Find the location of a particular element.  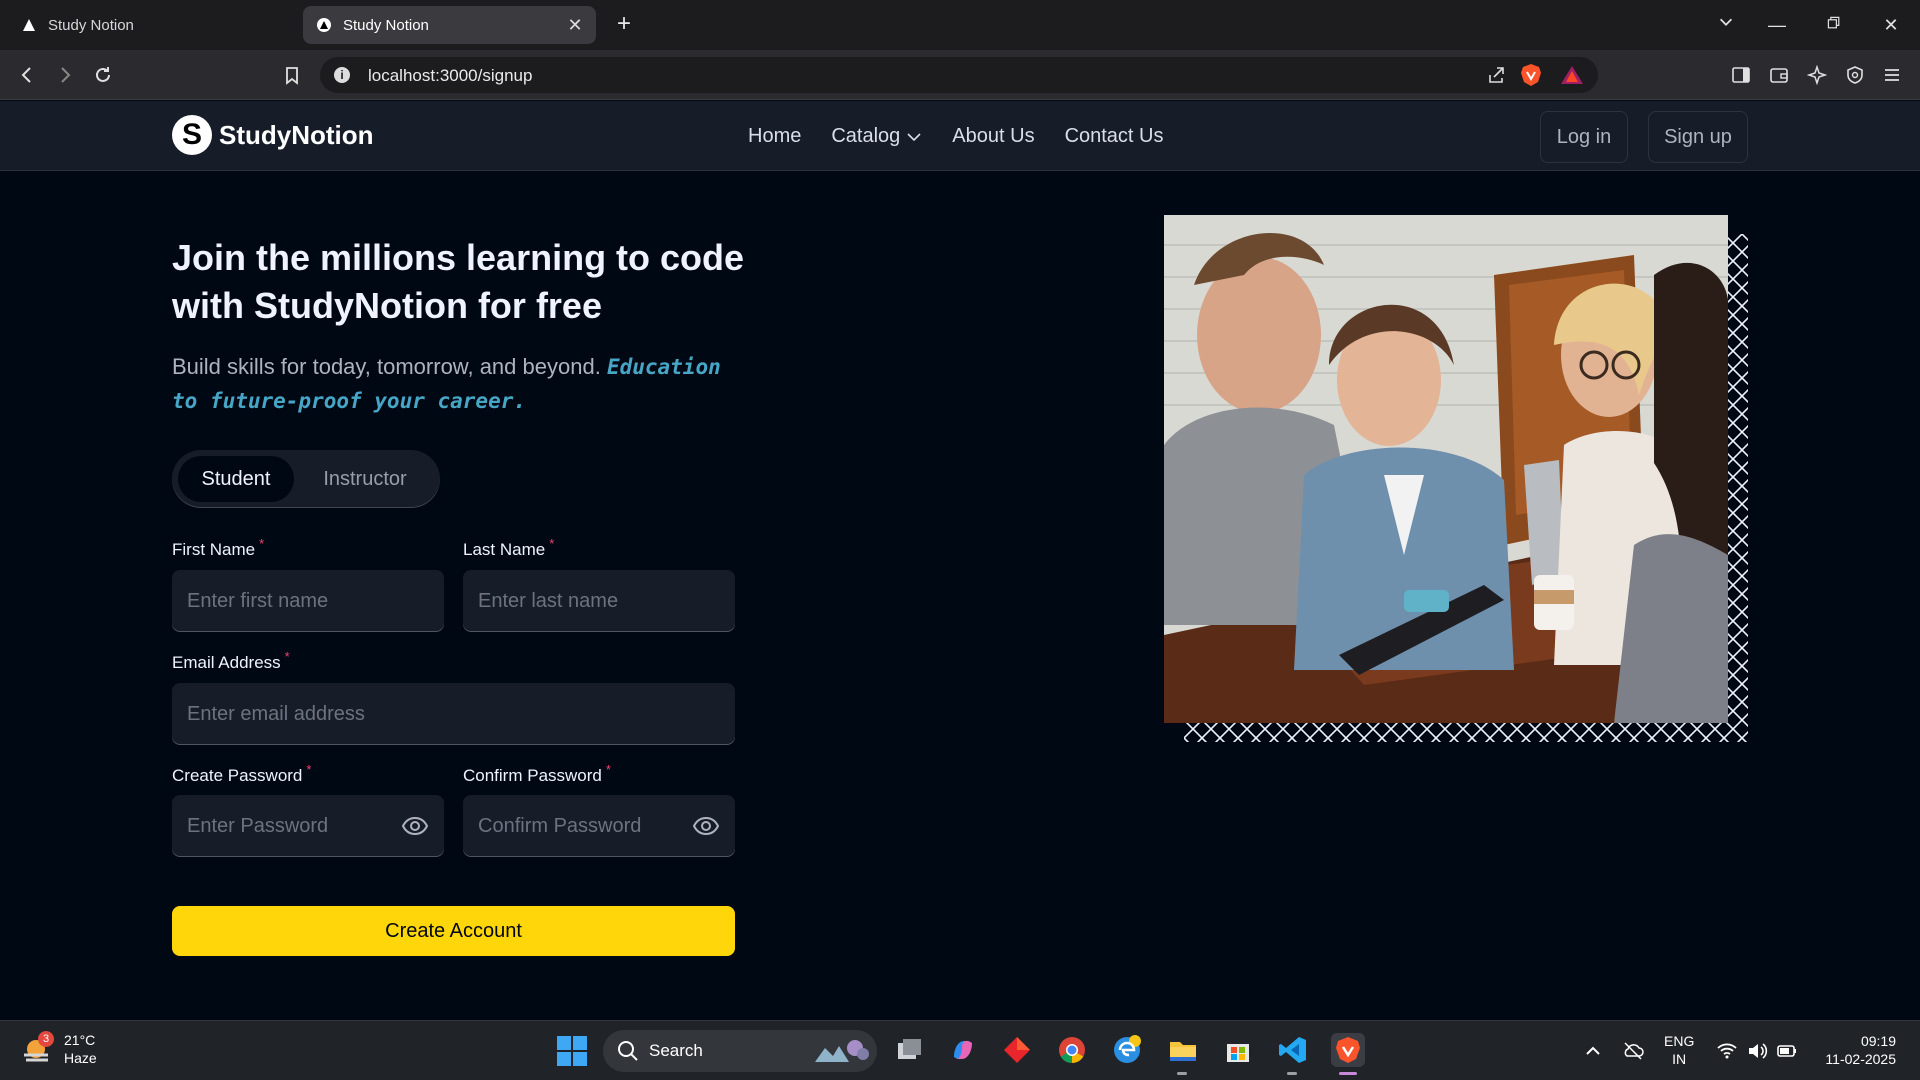

reload-icon is located at coordinates (103, 75).